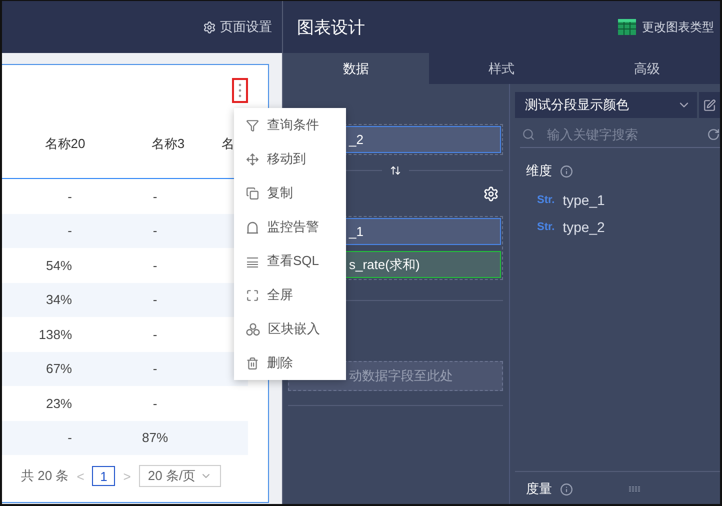  I want to click on grip-icon, so click(635, 489).